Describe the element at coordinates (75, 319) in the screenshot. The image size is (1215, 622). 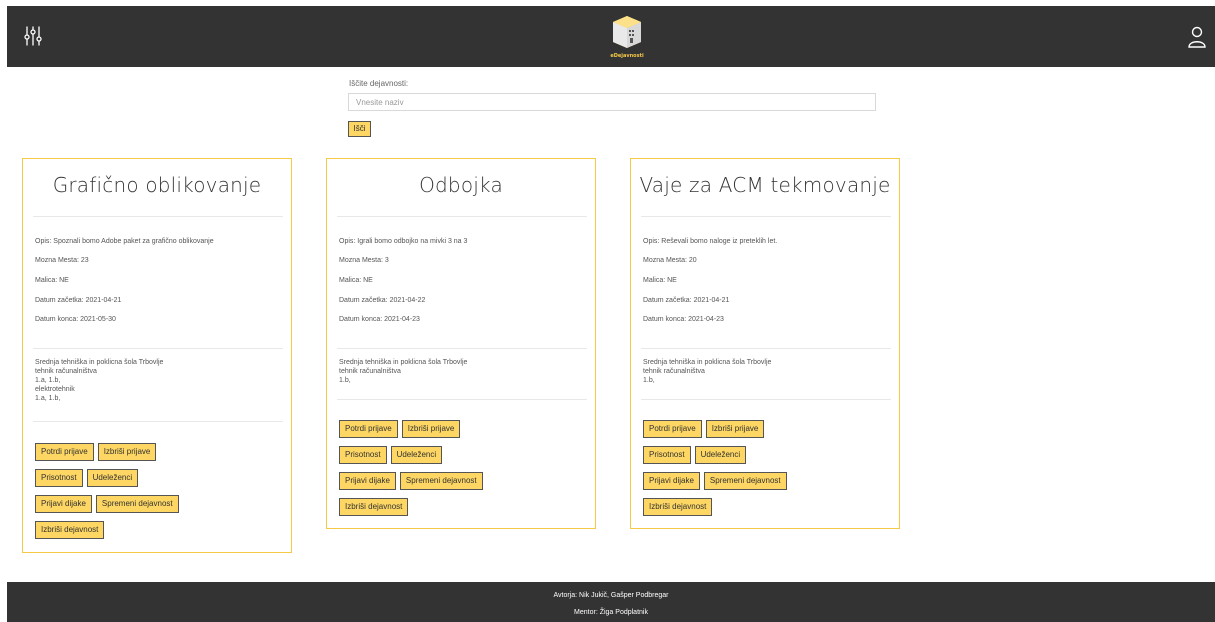
I see `card-end-date: Datum konca: 2021-05-30` at that location.